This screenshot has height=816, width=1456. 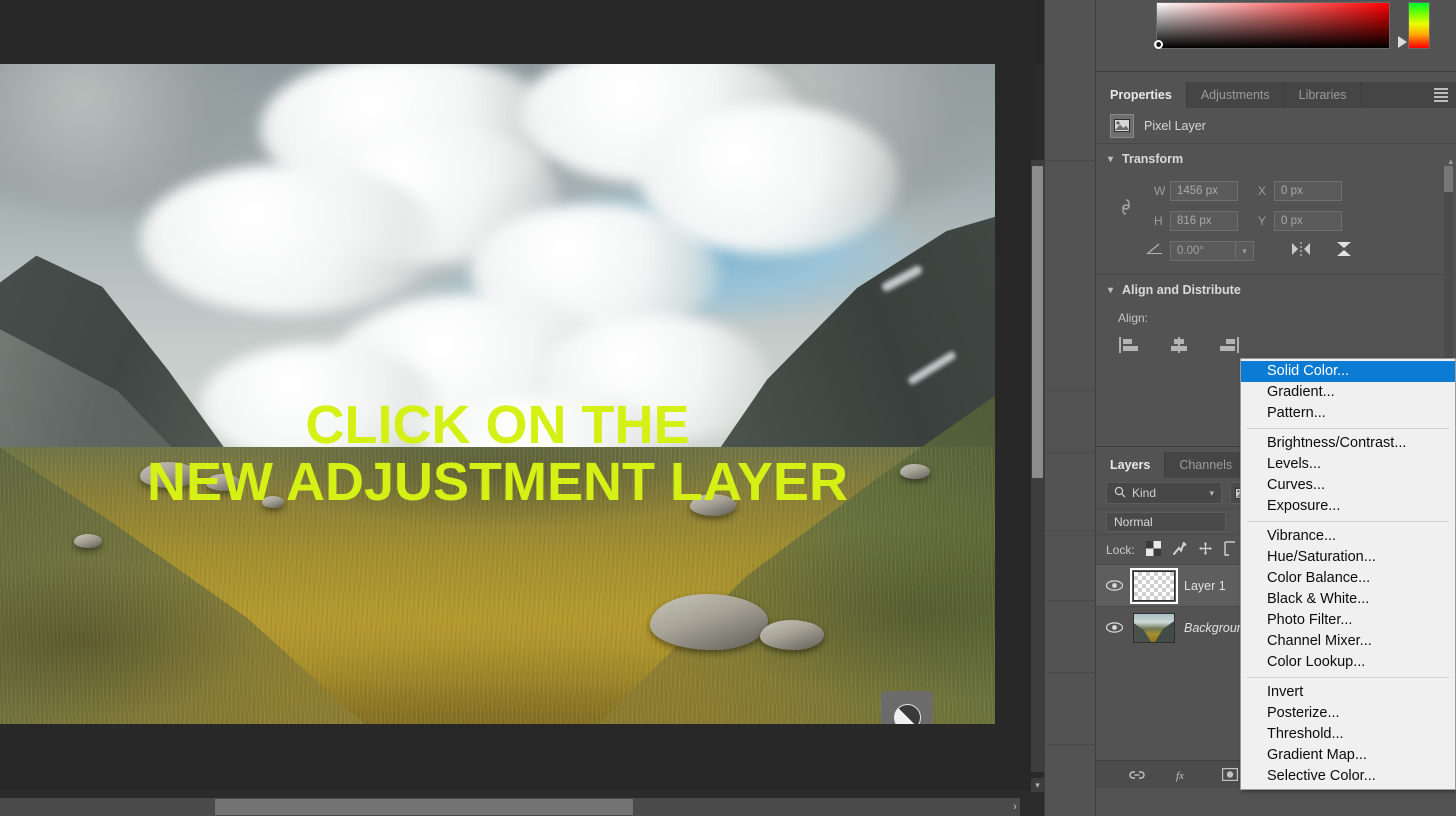 I want to click on scroll-right-arrow-icon: ›, so click(x=1015, y=807).